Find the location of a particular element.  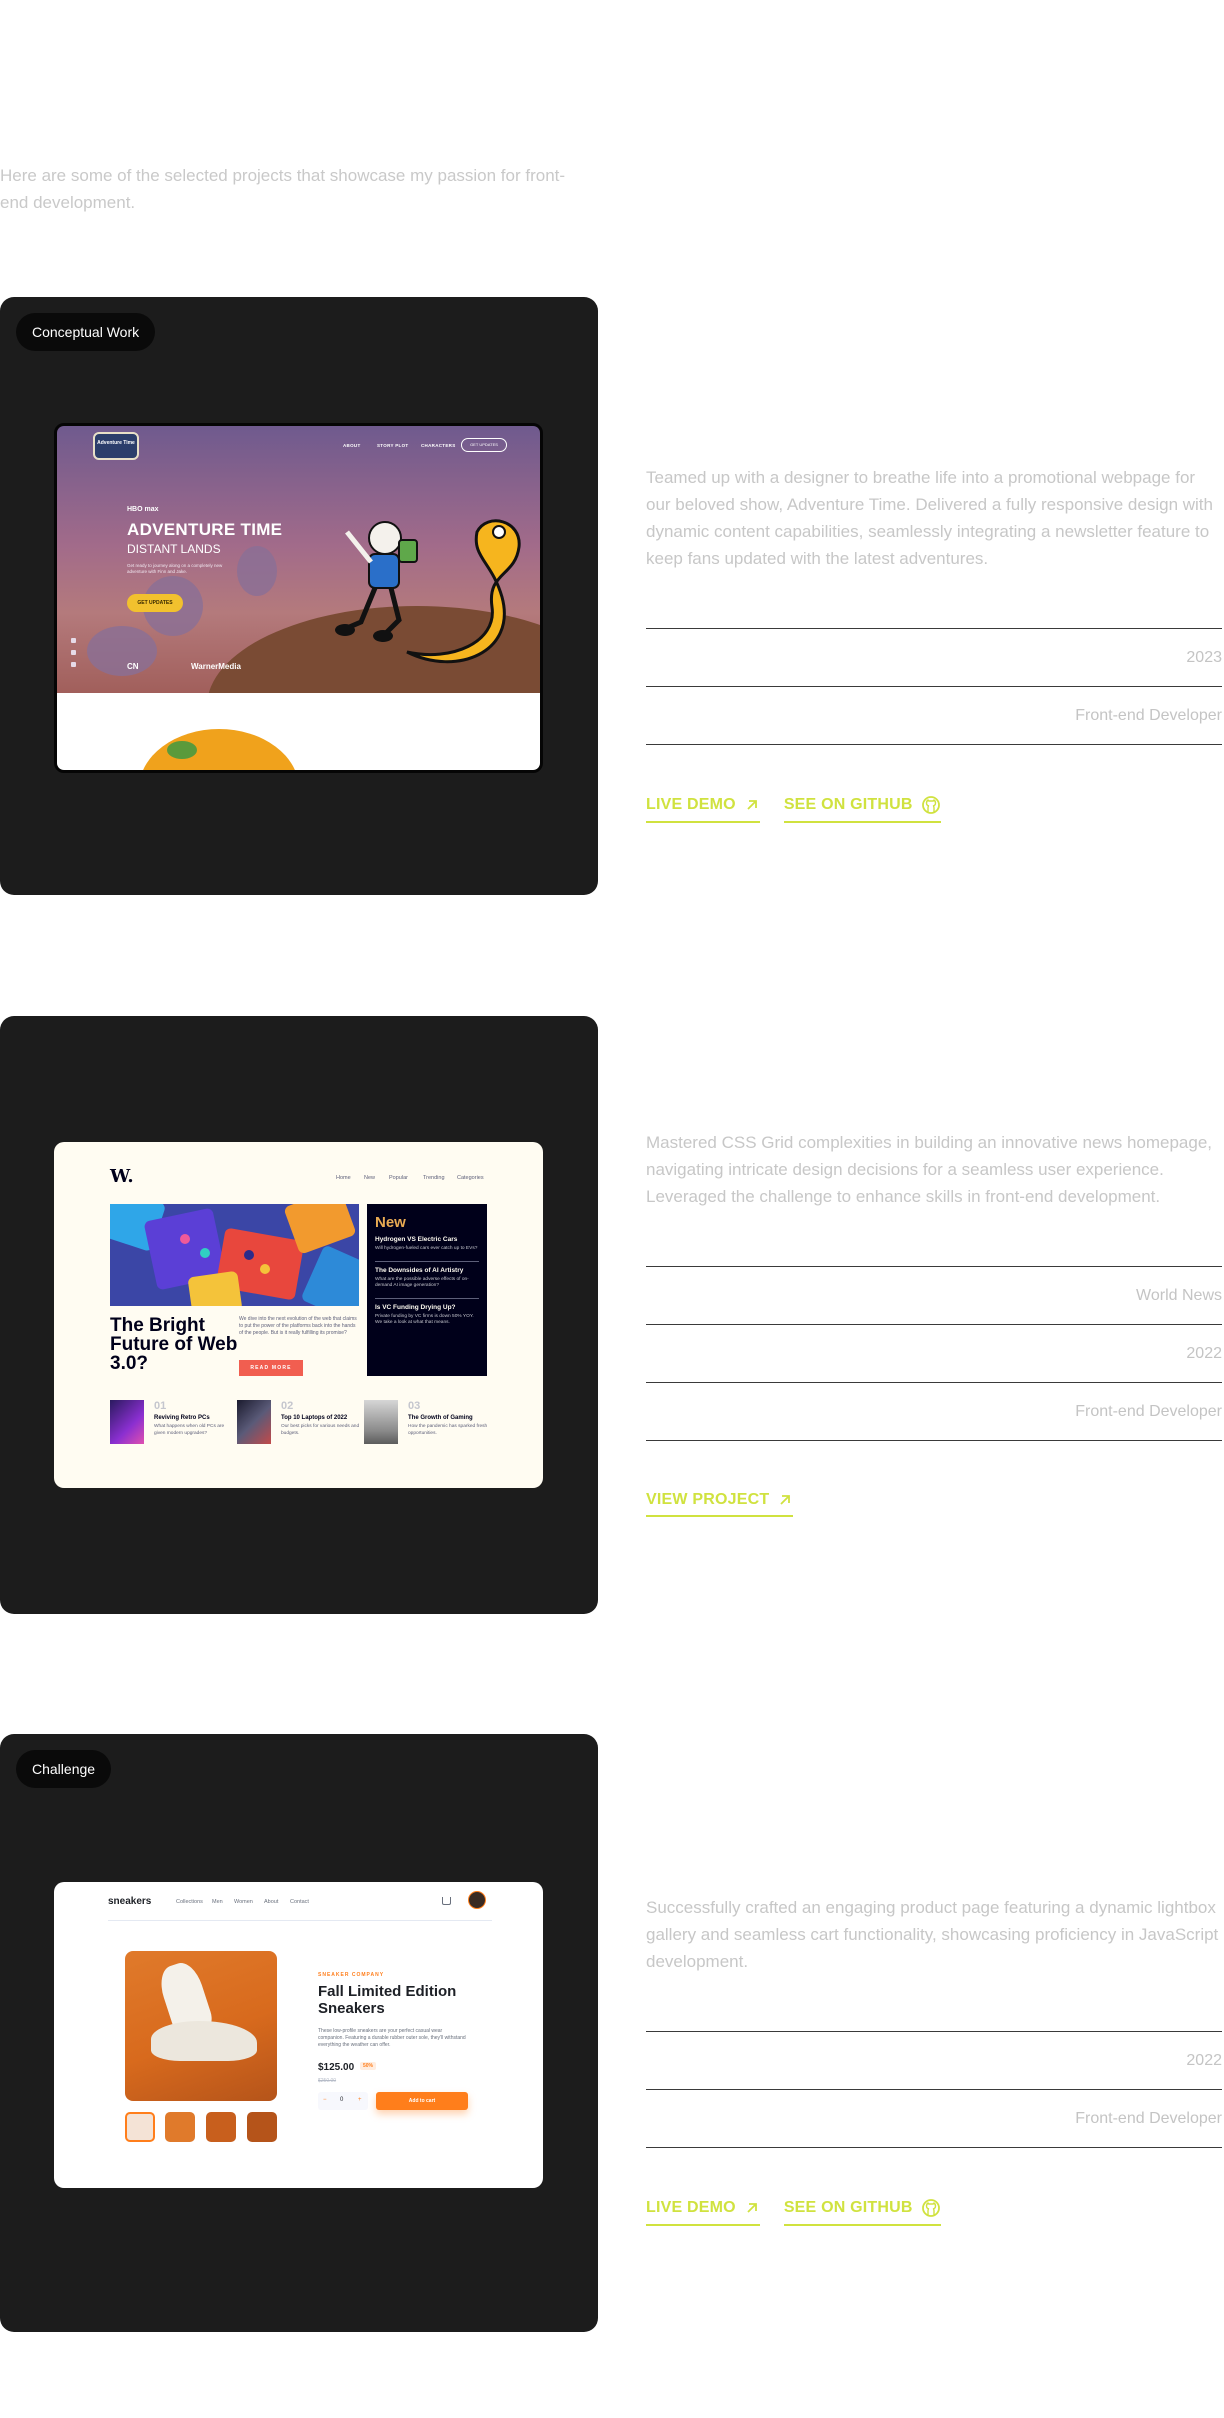

article-number: 02 is located at coordinates (287, 1406).